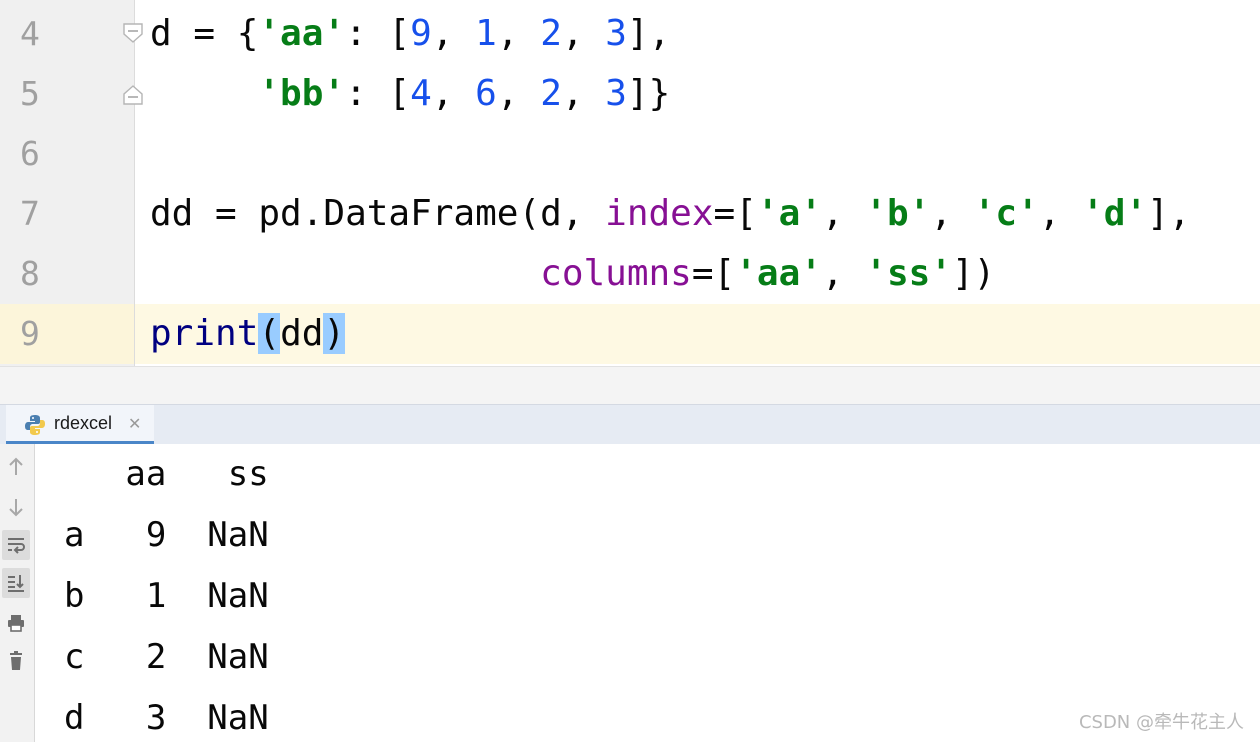 Image resolution: width=1260 pixels, height=748 pixels. What do you see at coordinates (204, 33) in the screenshot?
I see `code-token: d = {` at bounding box center [204, 33].